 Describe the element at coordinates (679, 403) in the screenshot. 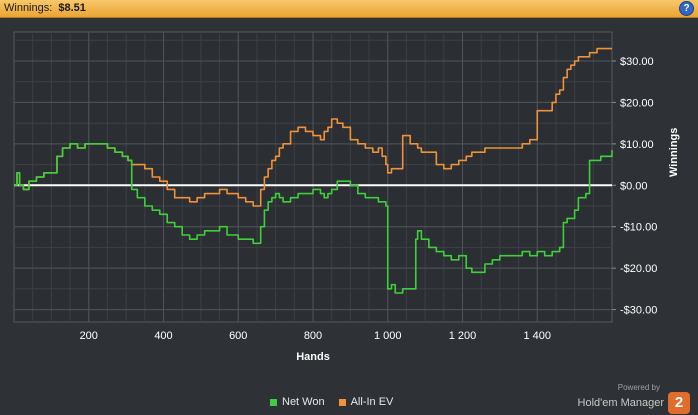

I see `holdem-manager-logo-icon: 2` at that location.